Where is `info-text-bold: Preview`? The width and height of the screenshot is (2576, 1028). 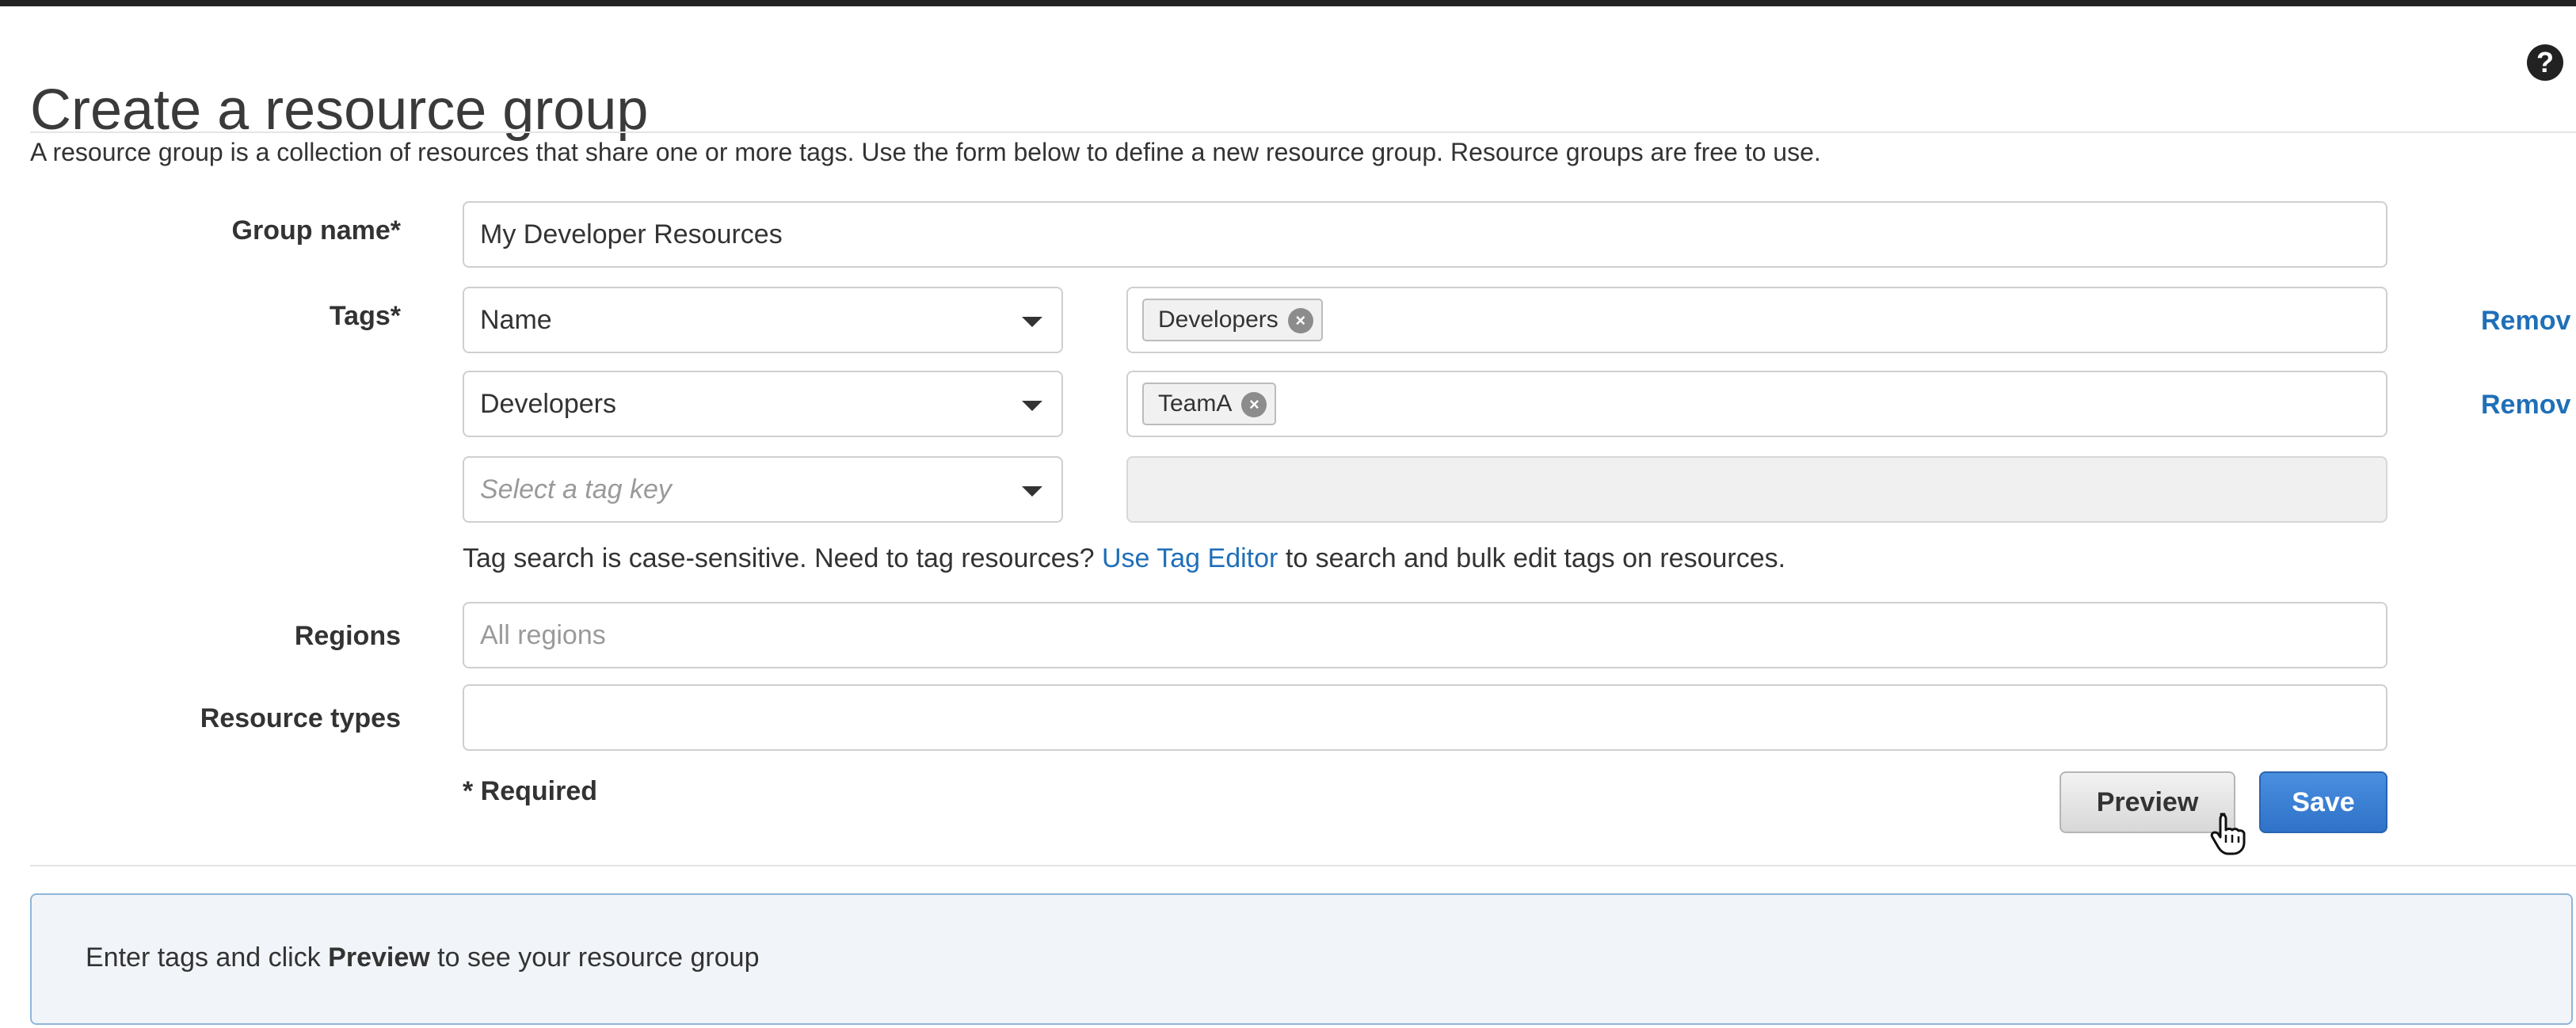
info-text-bold: Preview is located at coordinates (379, 957).